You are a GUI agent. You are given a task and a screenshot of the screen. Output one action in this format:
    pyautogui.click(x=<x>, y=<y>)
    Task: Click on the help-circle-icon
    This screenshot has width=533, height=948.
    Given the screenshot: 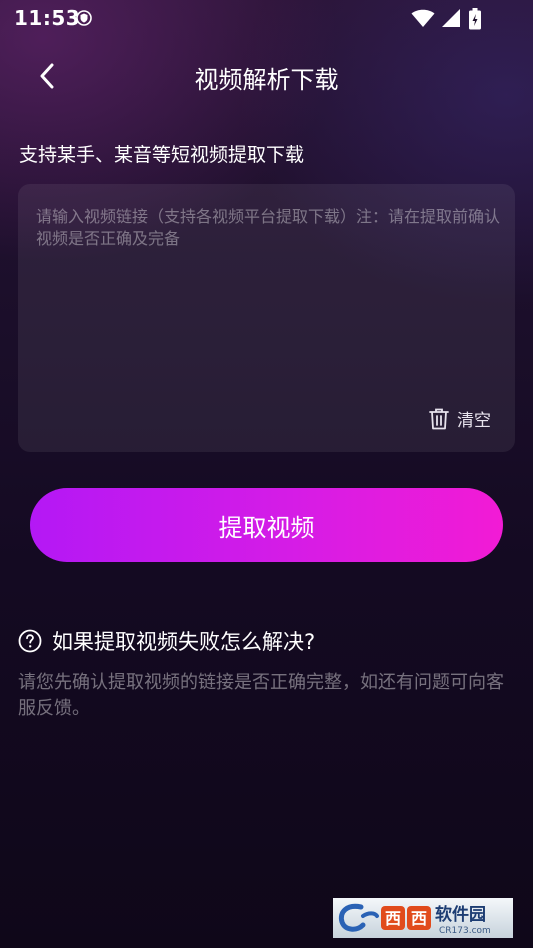 What is the action you would take?
    pyautogui.click(x=30, y=641)
    